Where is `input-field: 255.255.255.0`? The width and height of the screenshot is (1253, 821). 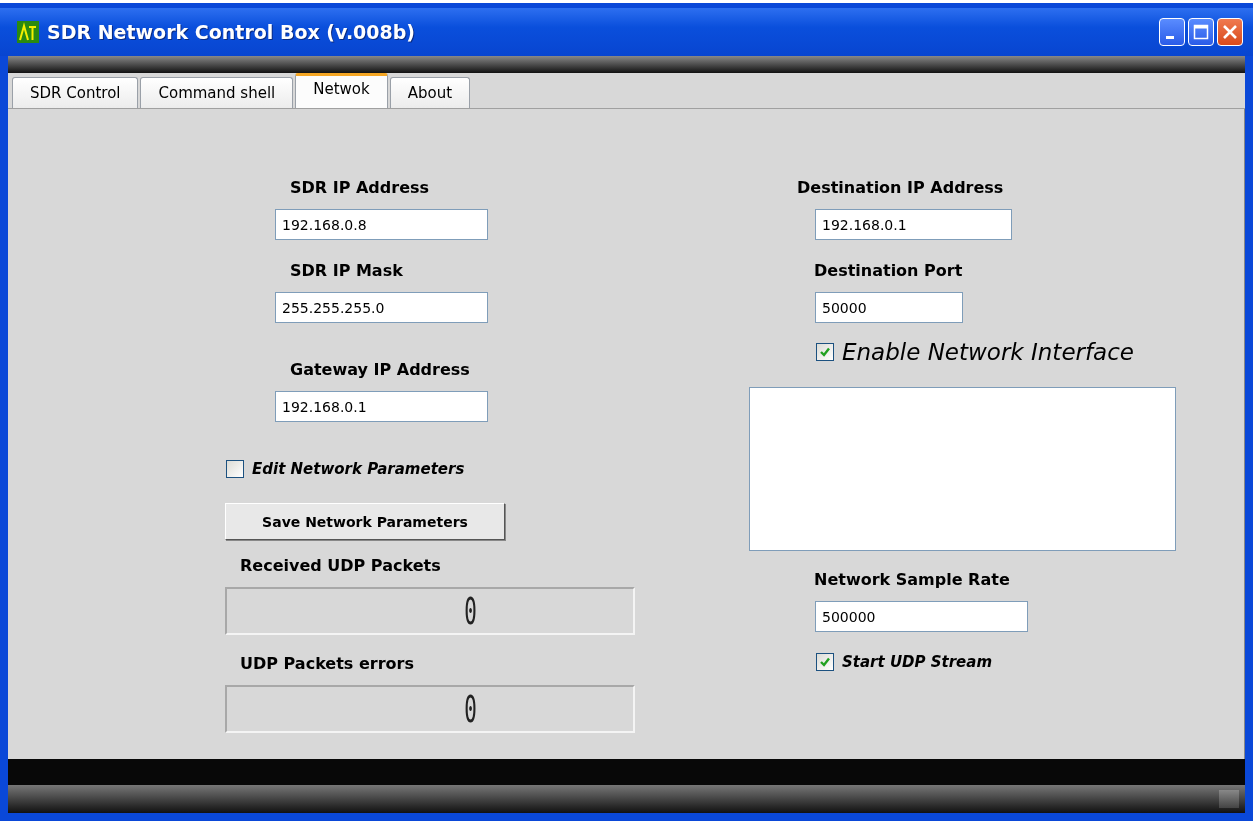 input-field: 255.255.255.0 is located at coordinates (381, 307).